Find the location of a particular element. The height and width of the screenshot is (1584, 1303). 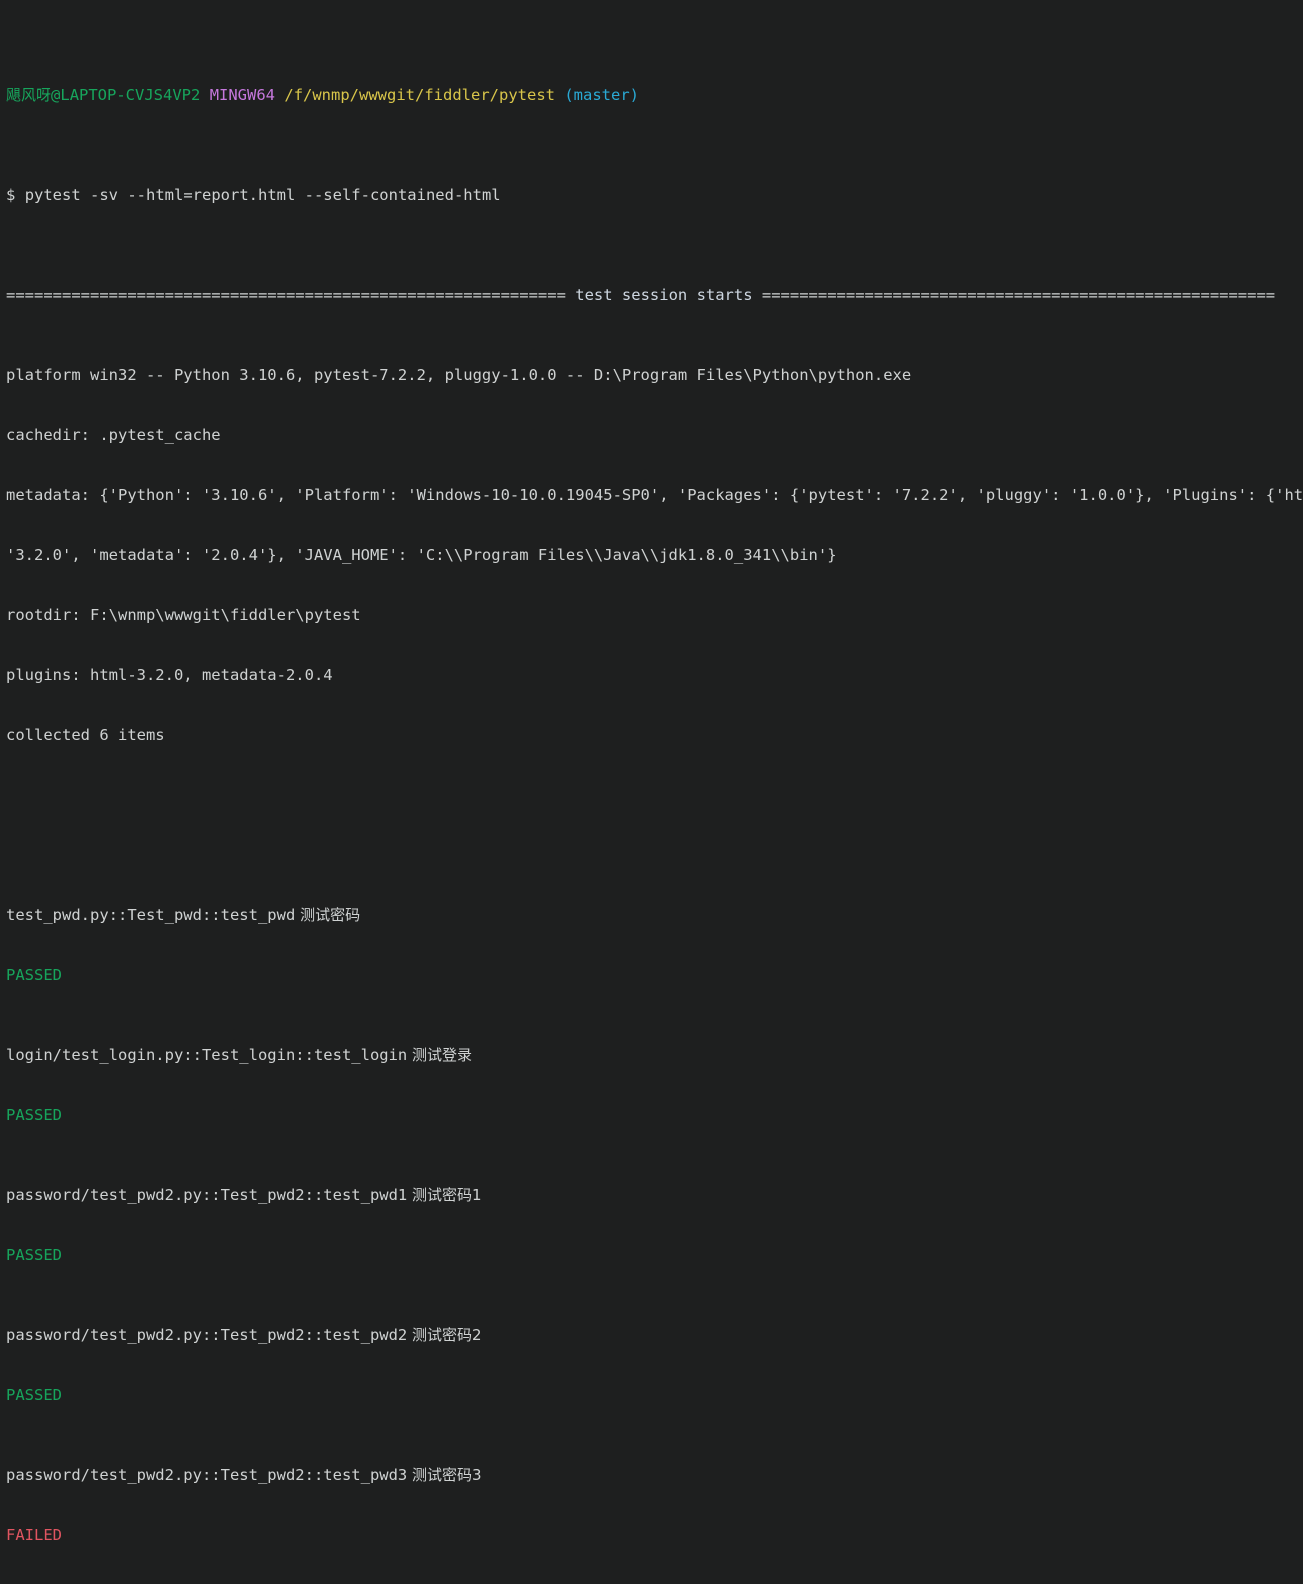

prompt-shell: MINGW64 is located at coordinates (242, 95).